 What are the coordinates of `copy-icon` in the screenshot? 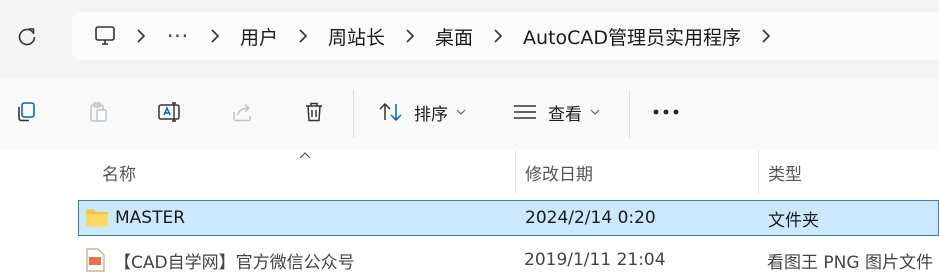 It's located at (26, 112).